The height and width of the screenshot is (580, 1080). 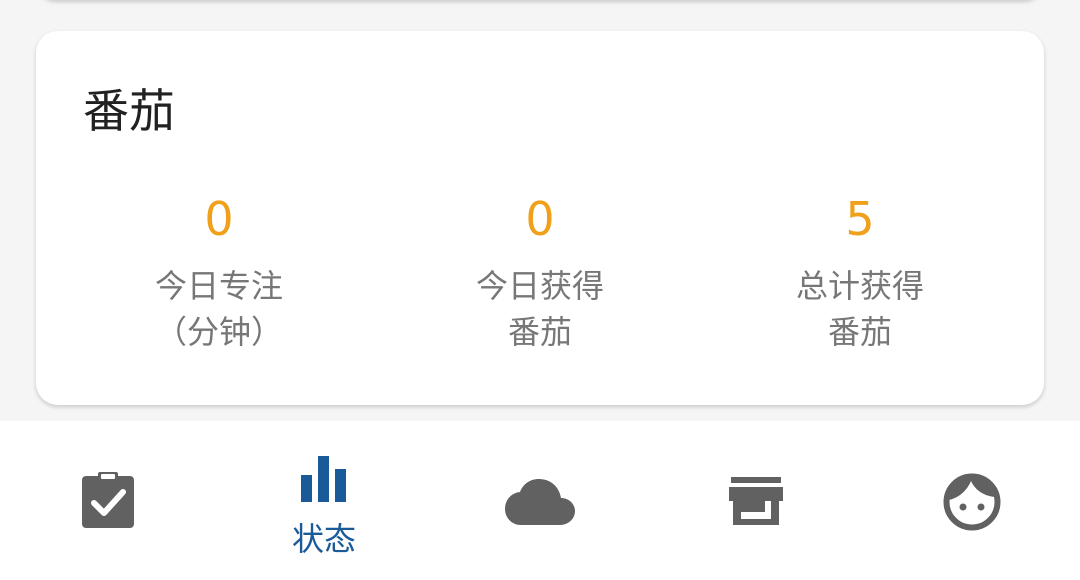 I want to click on nav-item-tasks, so click(x=108, y=500).